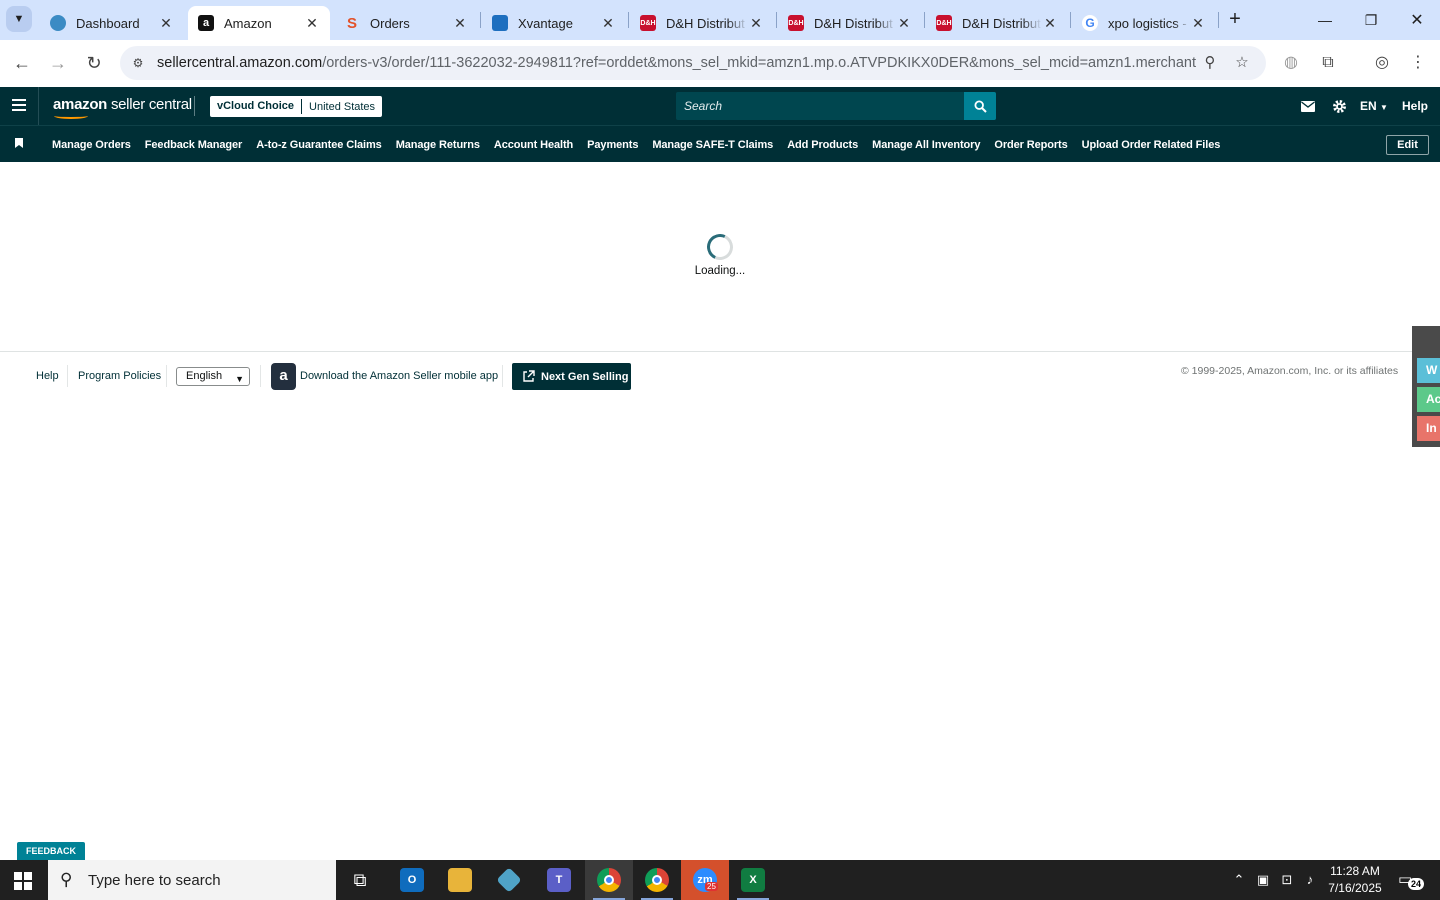 This screenshot has height=900, width=1440. Describe the element at coordinates (609, 880) in the screenshot. I see `chrome-icon` at that location.